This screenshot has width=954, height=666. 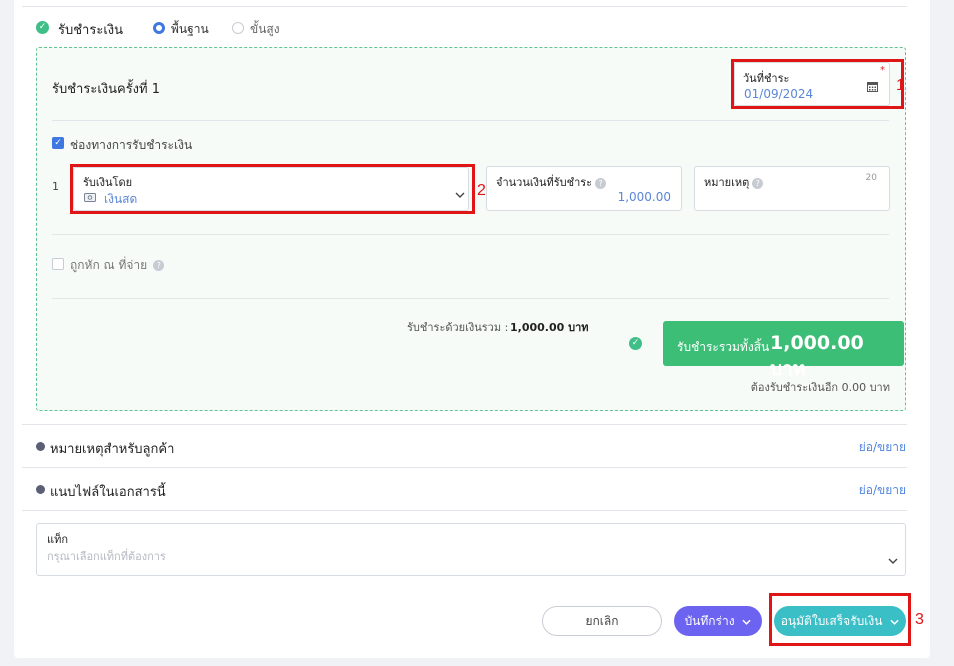 What do you see at coordinates (644, 197) in the screenshot?
I see `amount-value: 1,000.00` at bounding box center [644, 197].